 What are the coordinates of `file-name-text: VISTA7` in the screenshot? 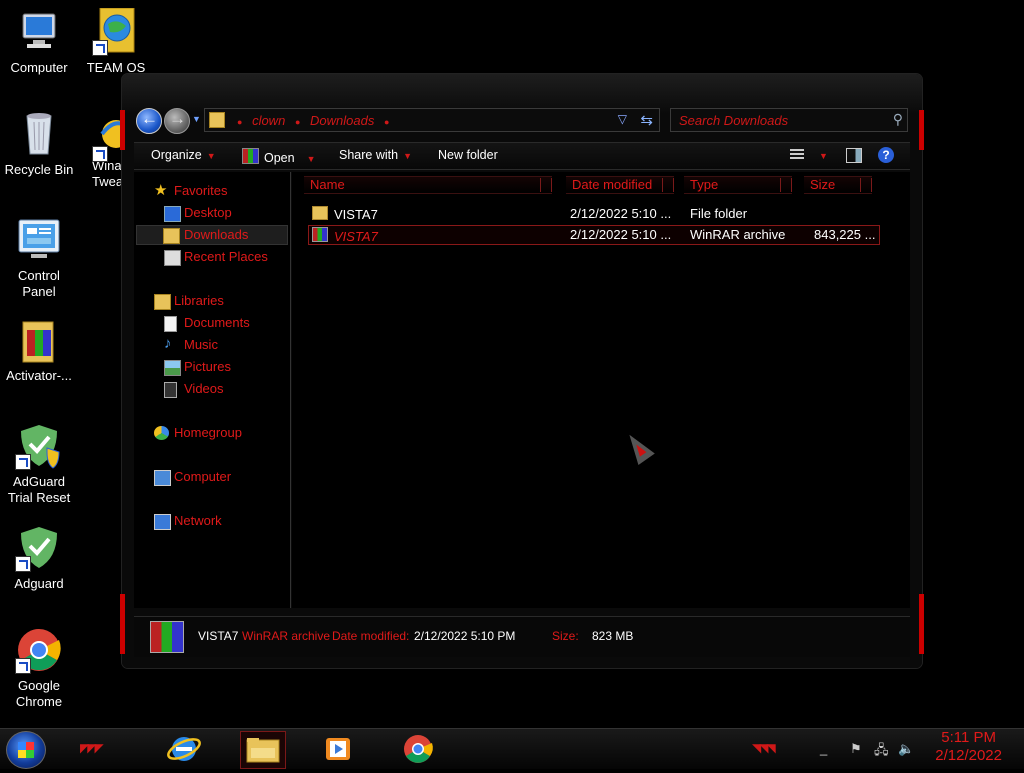 It's located at (356, 214).